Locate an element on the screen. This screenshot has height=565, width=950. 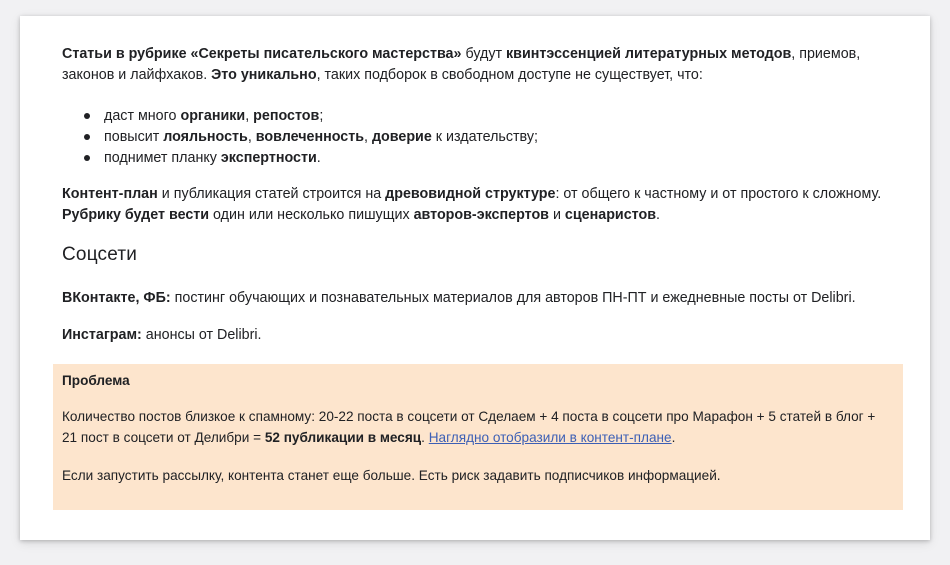
instagram-label: Инстаграм: is located at coordinates (102, 335).